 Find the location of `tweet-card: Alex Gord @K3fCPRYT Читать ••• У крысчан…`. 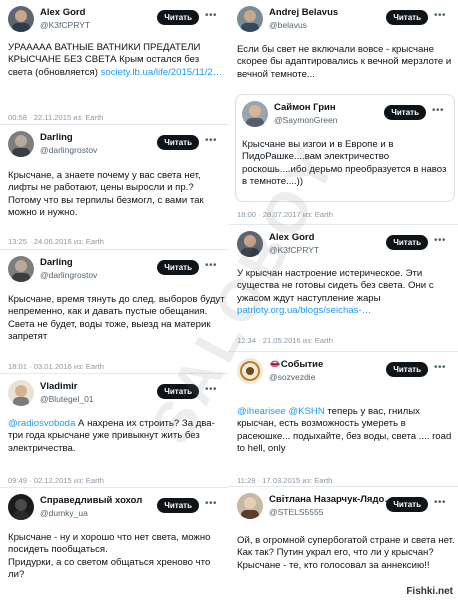

tweet-card: Alex Gord @K3fCPRYT Читать ••• У крысчан… is located at coordinates (343, 288).